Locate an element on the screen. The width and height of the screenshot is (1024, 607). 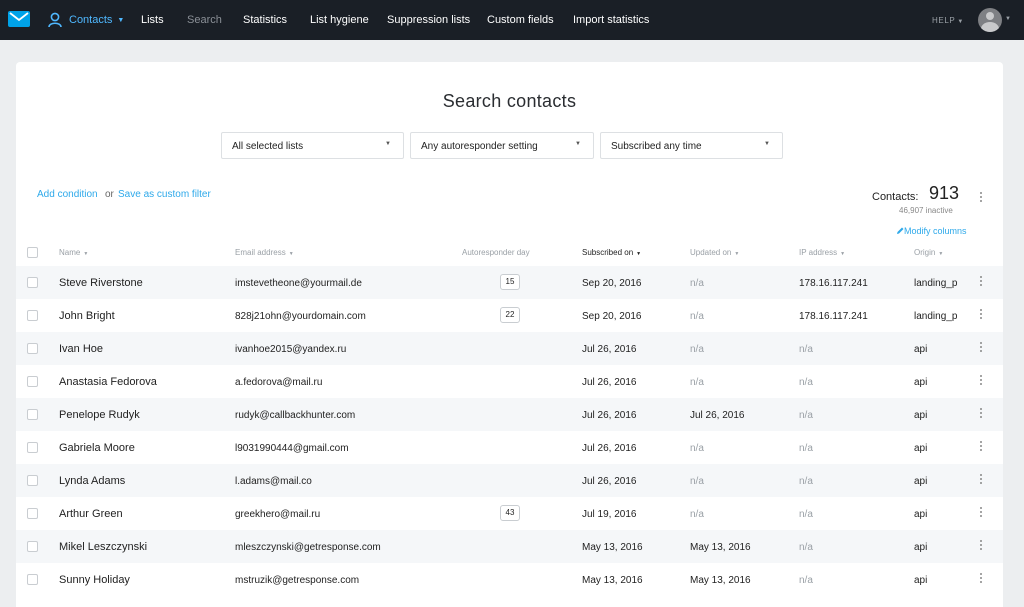
modify-columns-link: Modify columns is located at coordinates (931, 231).